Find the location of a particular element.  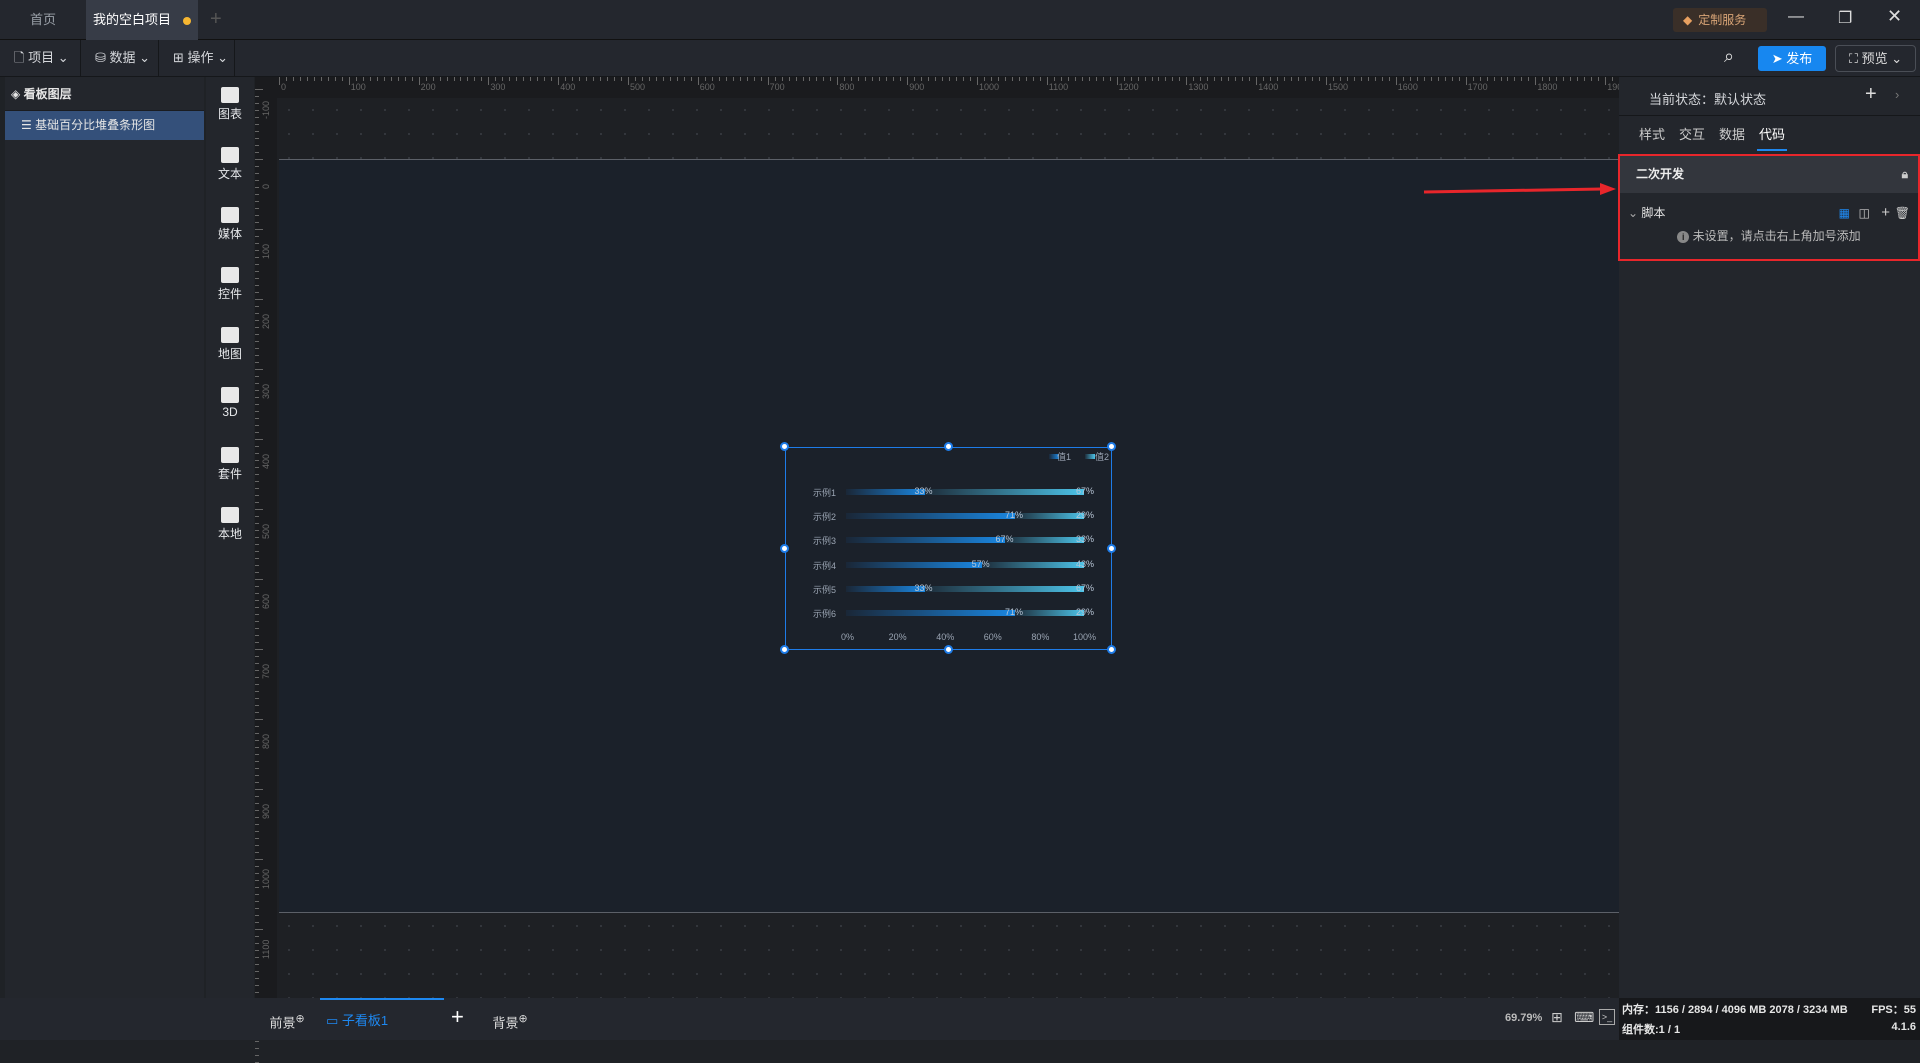

close-icon: ✕ is located at coordinates (1894, 16).